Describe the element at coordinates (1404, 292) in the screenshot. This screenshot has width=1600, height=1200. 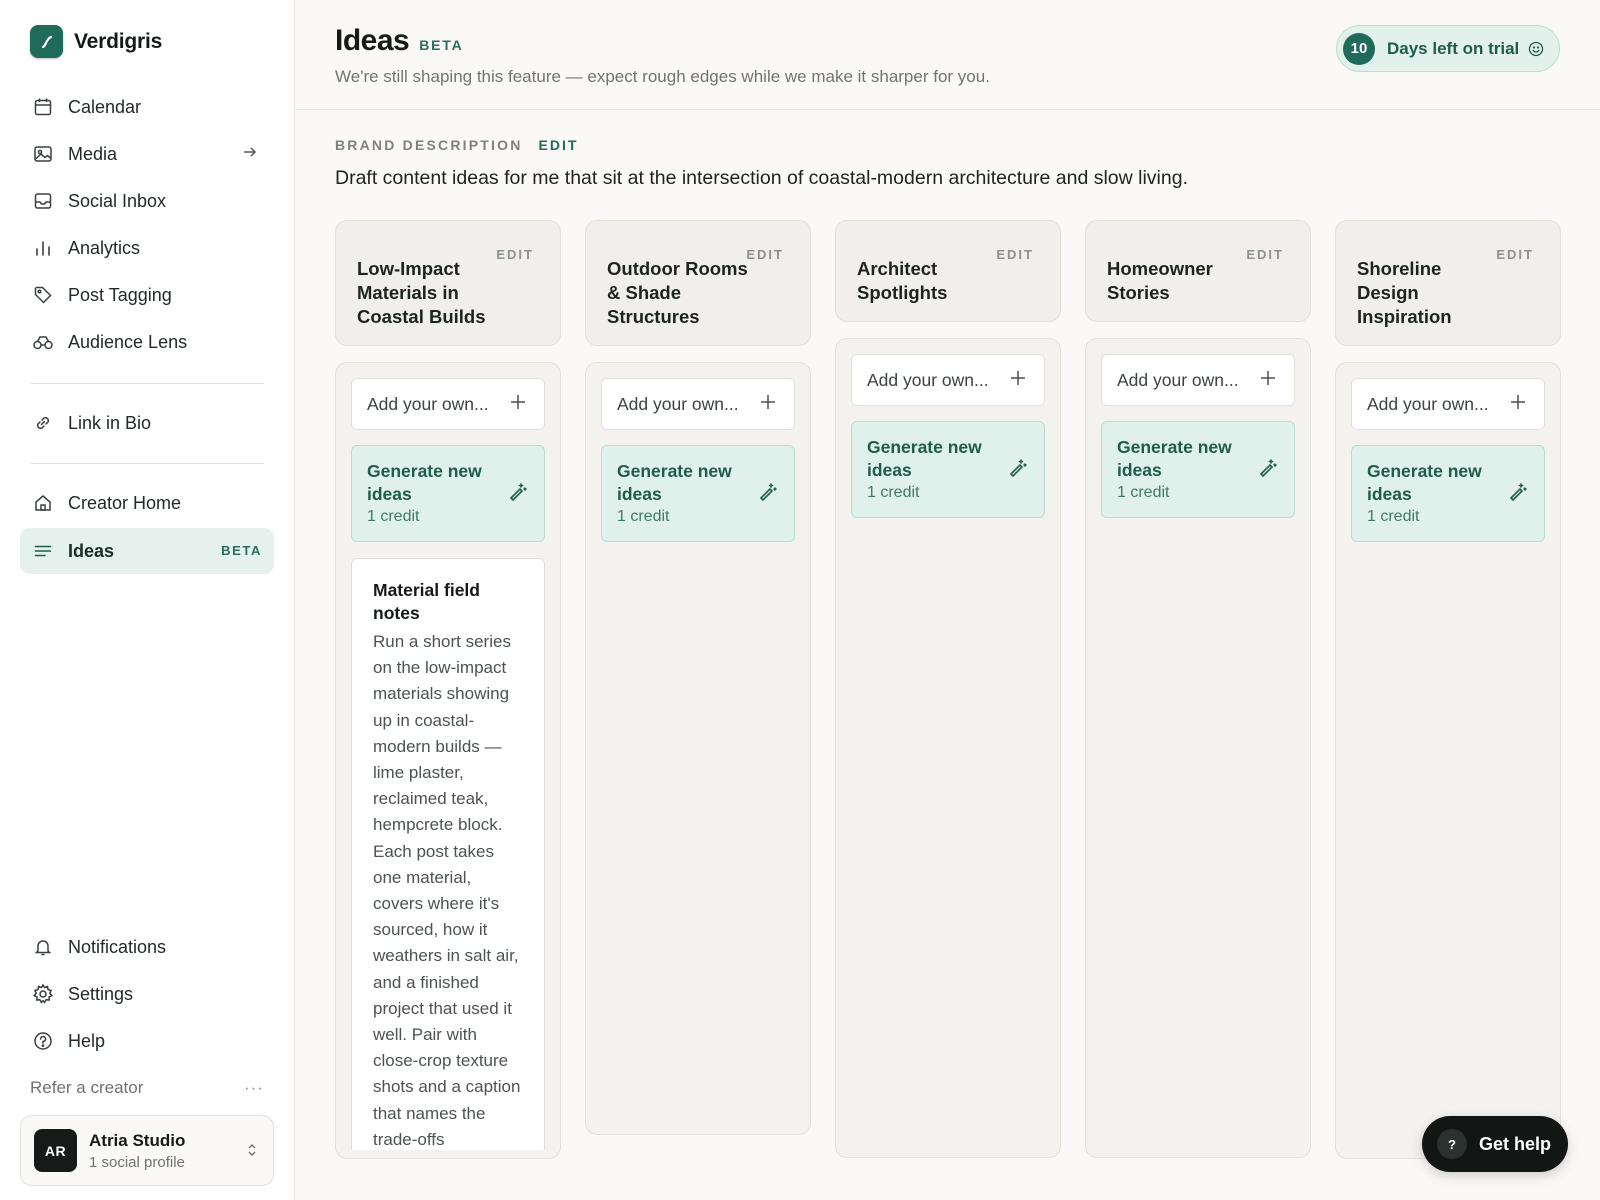
I see `column-title: Shoreline Design Inspiration` at that location.